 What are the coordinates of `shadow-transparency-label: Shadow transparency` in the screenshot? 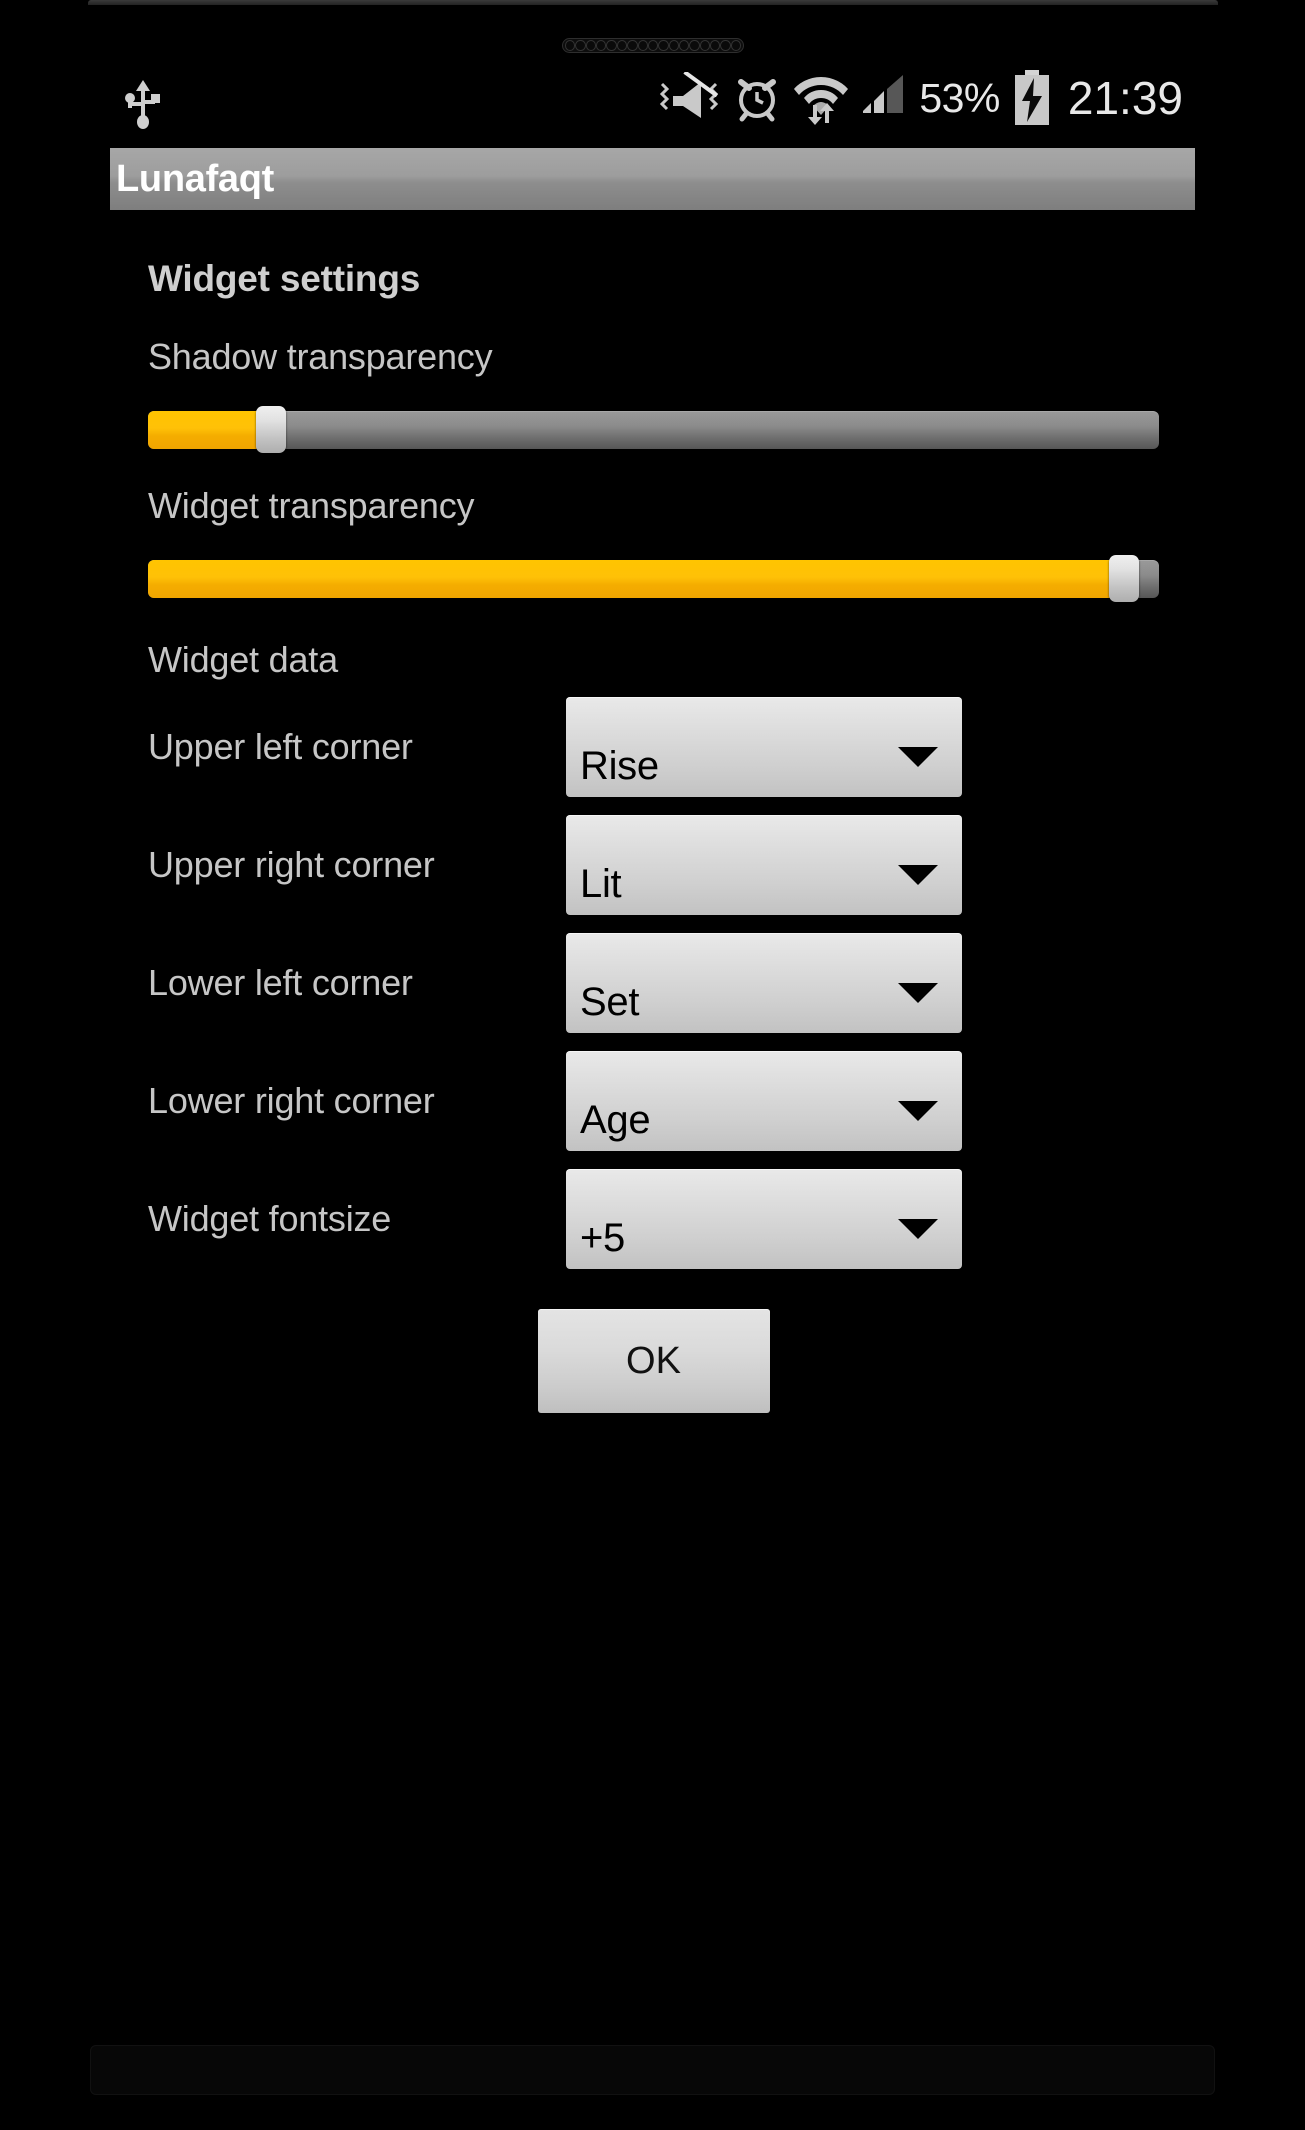 It's located at (320, 356).